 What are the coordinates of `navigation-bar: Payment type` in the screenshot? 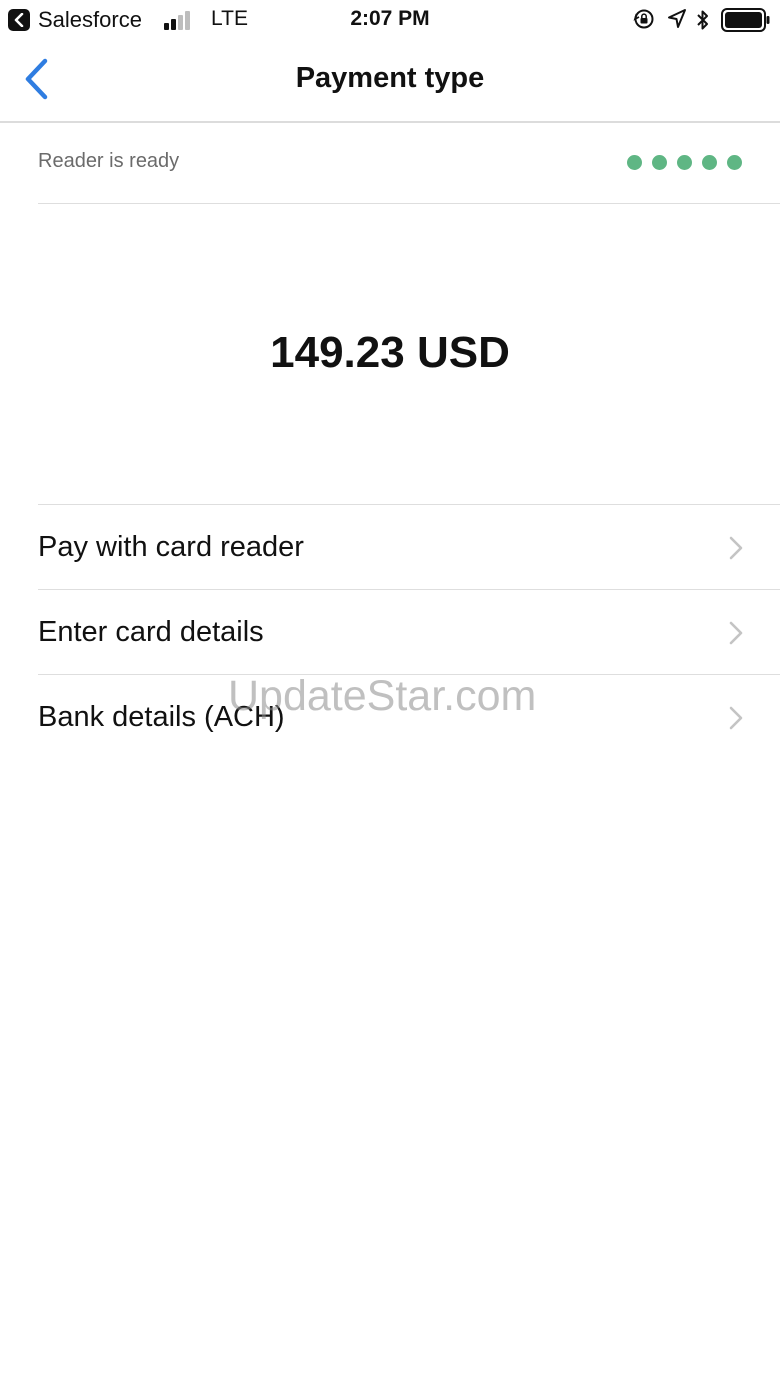 It's located at (390, 81).